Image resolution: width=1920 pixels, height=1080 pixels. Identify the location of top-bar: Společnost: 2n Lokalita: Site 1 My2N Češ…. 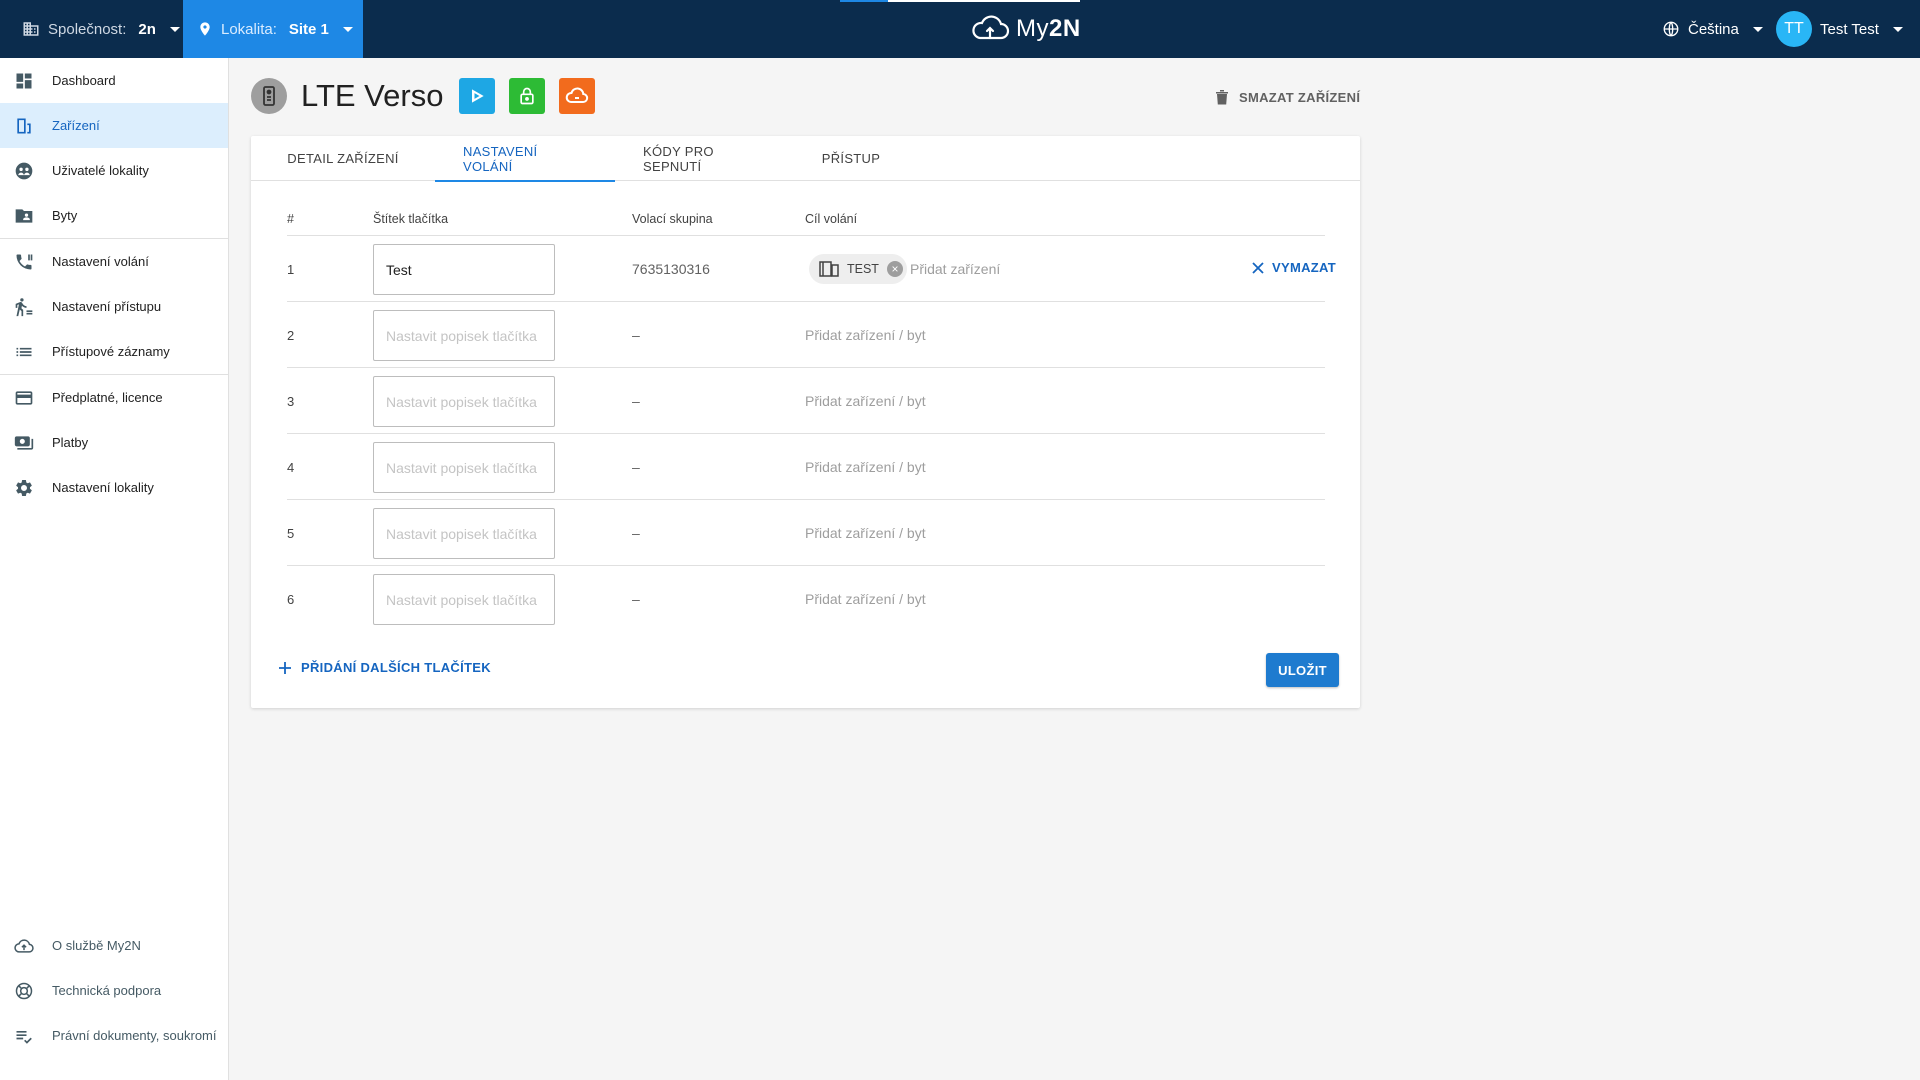
(960, 29).